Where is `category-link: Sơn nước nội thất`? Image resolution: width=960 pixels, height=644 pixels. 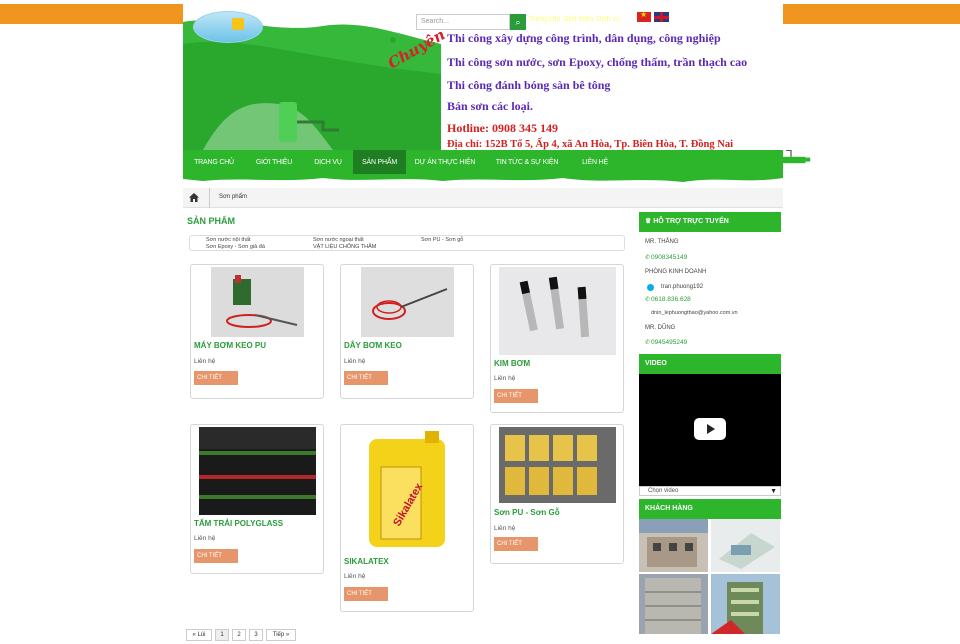
category-link: Sơn nước nội thất is located at coordinates (228, 240).